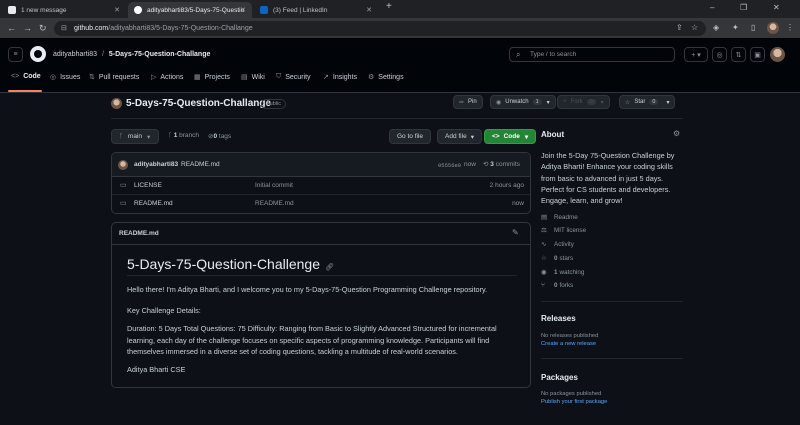 This screenshot has width=800, height=425. What do you see at coordinates (679, 27) in the screenshot?
I see `share-icon: ⇪` at bounding box center [679, 27].